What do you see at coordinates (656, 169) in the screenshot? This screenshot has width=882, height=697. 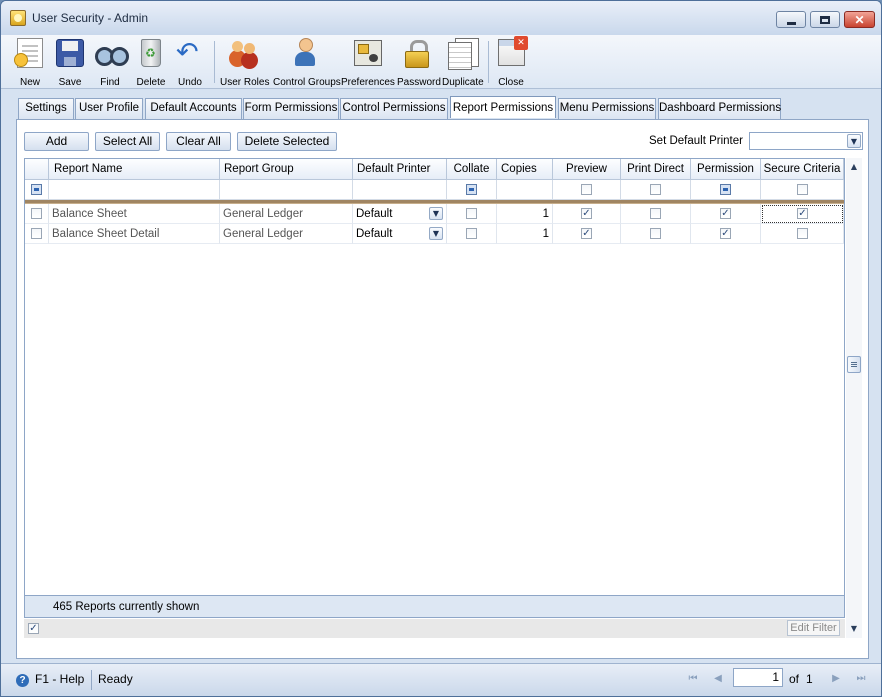 I see `column-header-print-direct: Print Direct` at bounding box center [656, 169].